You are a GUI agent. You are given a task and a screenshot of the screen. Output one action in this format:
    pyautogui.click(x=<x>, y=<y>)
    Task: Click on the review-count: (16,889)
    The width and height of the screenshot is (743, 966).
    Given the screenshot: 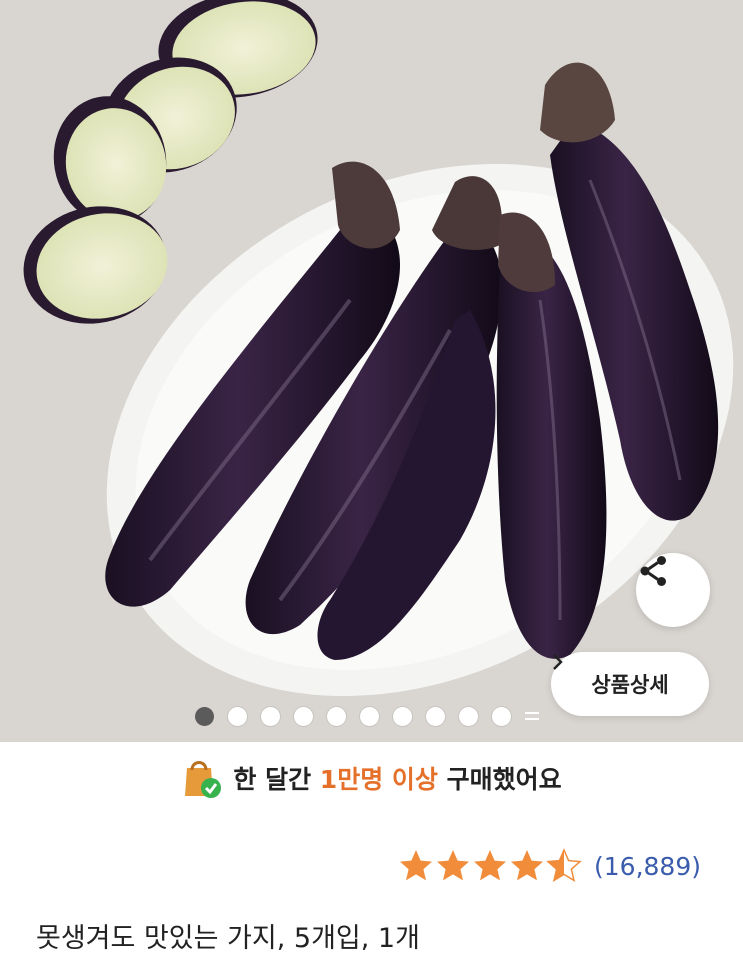 What is the action you would take?
    pyautogui.click(x=647, y=866)
    